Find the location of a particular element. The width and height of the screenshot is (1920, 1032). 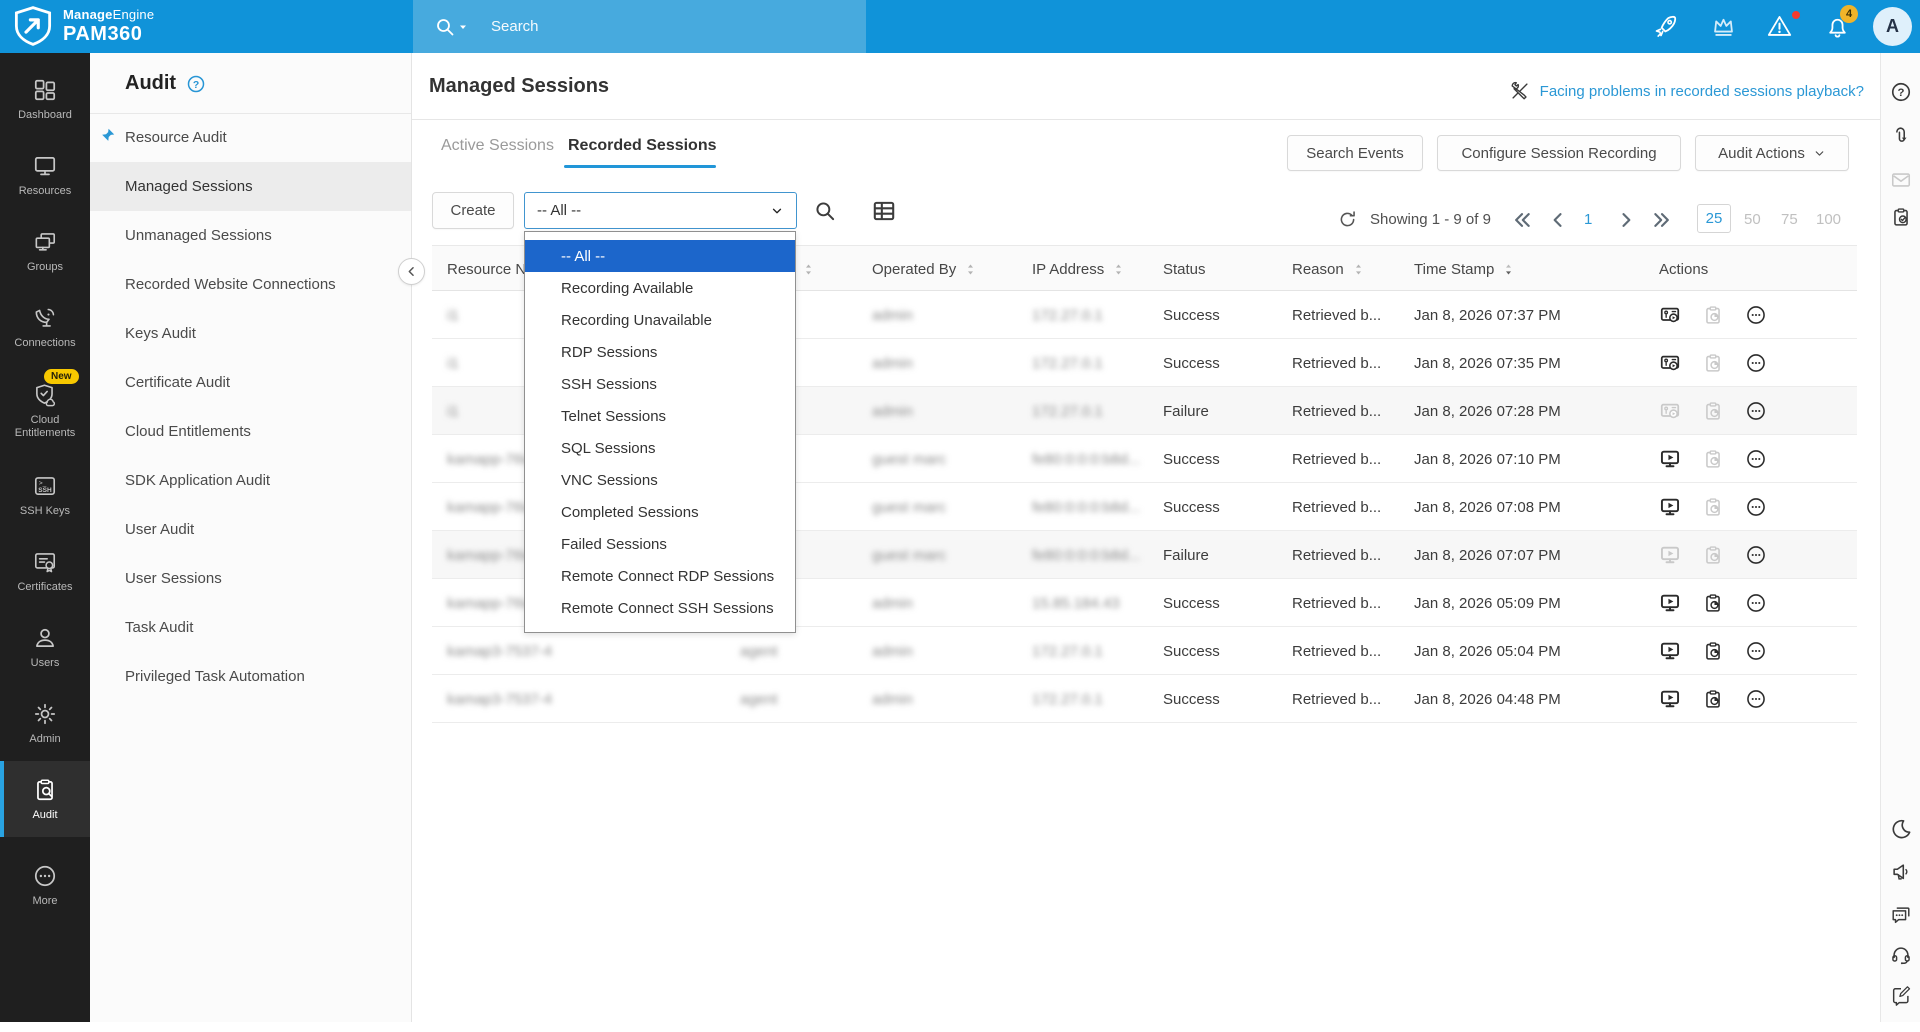

sidebar-item-dashboard: Dashboard is located at coordinates (45, 99).